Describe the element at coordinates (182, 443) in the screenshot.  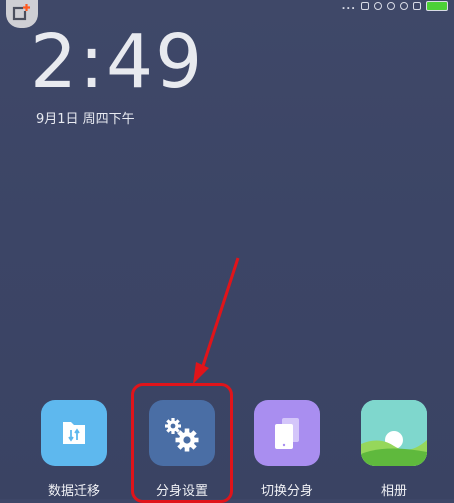
I see `highlight-box` at that location.